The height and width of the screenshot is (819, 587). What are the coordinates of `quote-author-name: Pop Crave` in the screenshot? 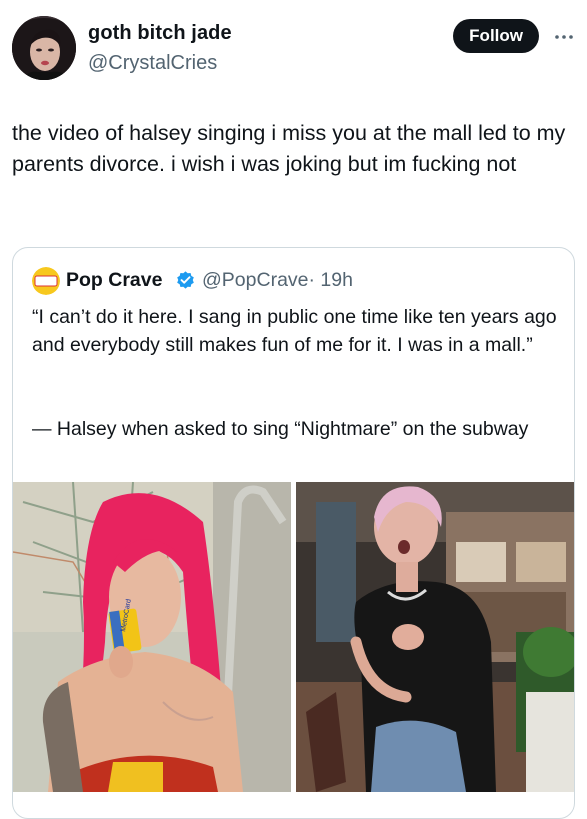 It's located at (114, 280).